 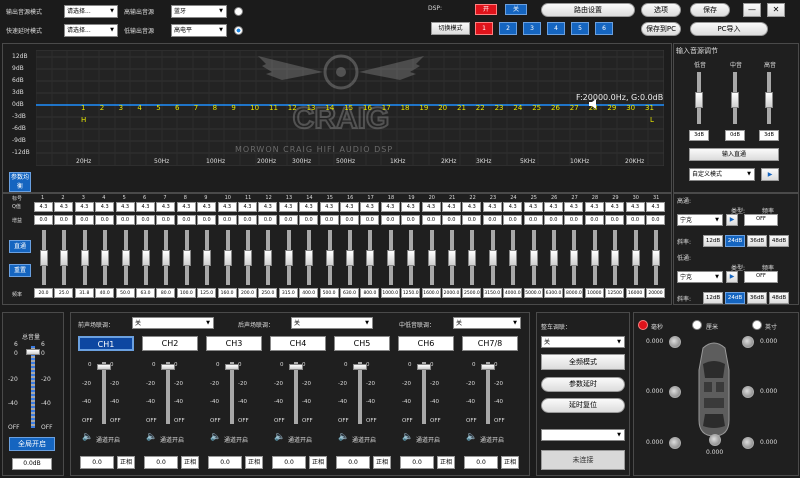 What do you see at coordinates (699, 100) in the screenshot?
I see `bass-slider-thumb` at bounding box center [699, 100].